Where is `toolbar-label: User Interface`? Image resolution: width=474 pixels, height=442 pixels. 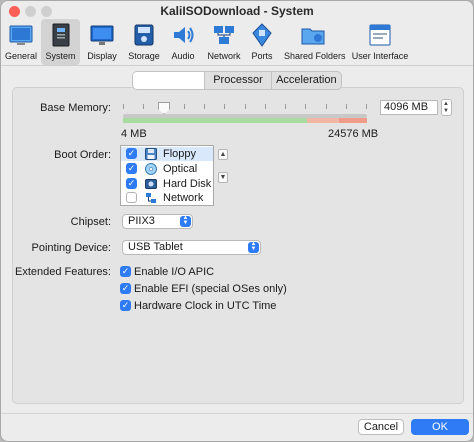 toolbar-label: User Interface is located at coordinates (380, 56).